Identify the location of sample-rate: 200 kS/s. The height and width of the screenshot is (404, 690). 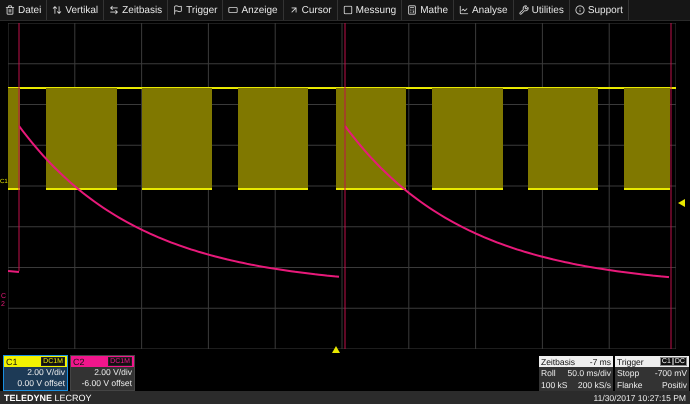
(594, 385).